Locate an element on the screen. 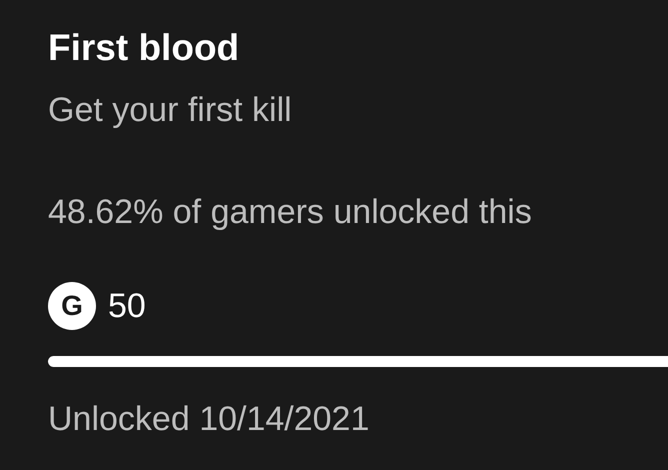  achievement-description: Get your first kill is located at coordinates (170, 110).